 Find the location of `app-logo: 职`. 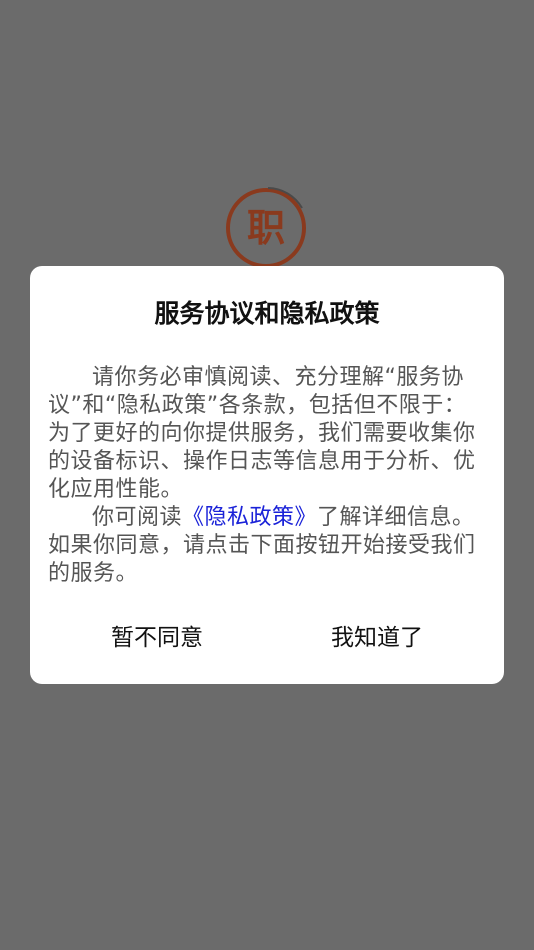

app-logo: 职 is located at coordinates (266, 228).